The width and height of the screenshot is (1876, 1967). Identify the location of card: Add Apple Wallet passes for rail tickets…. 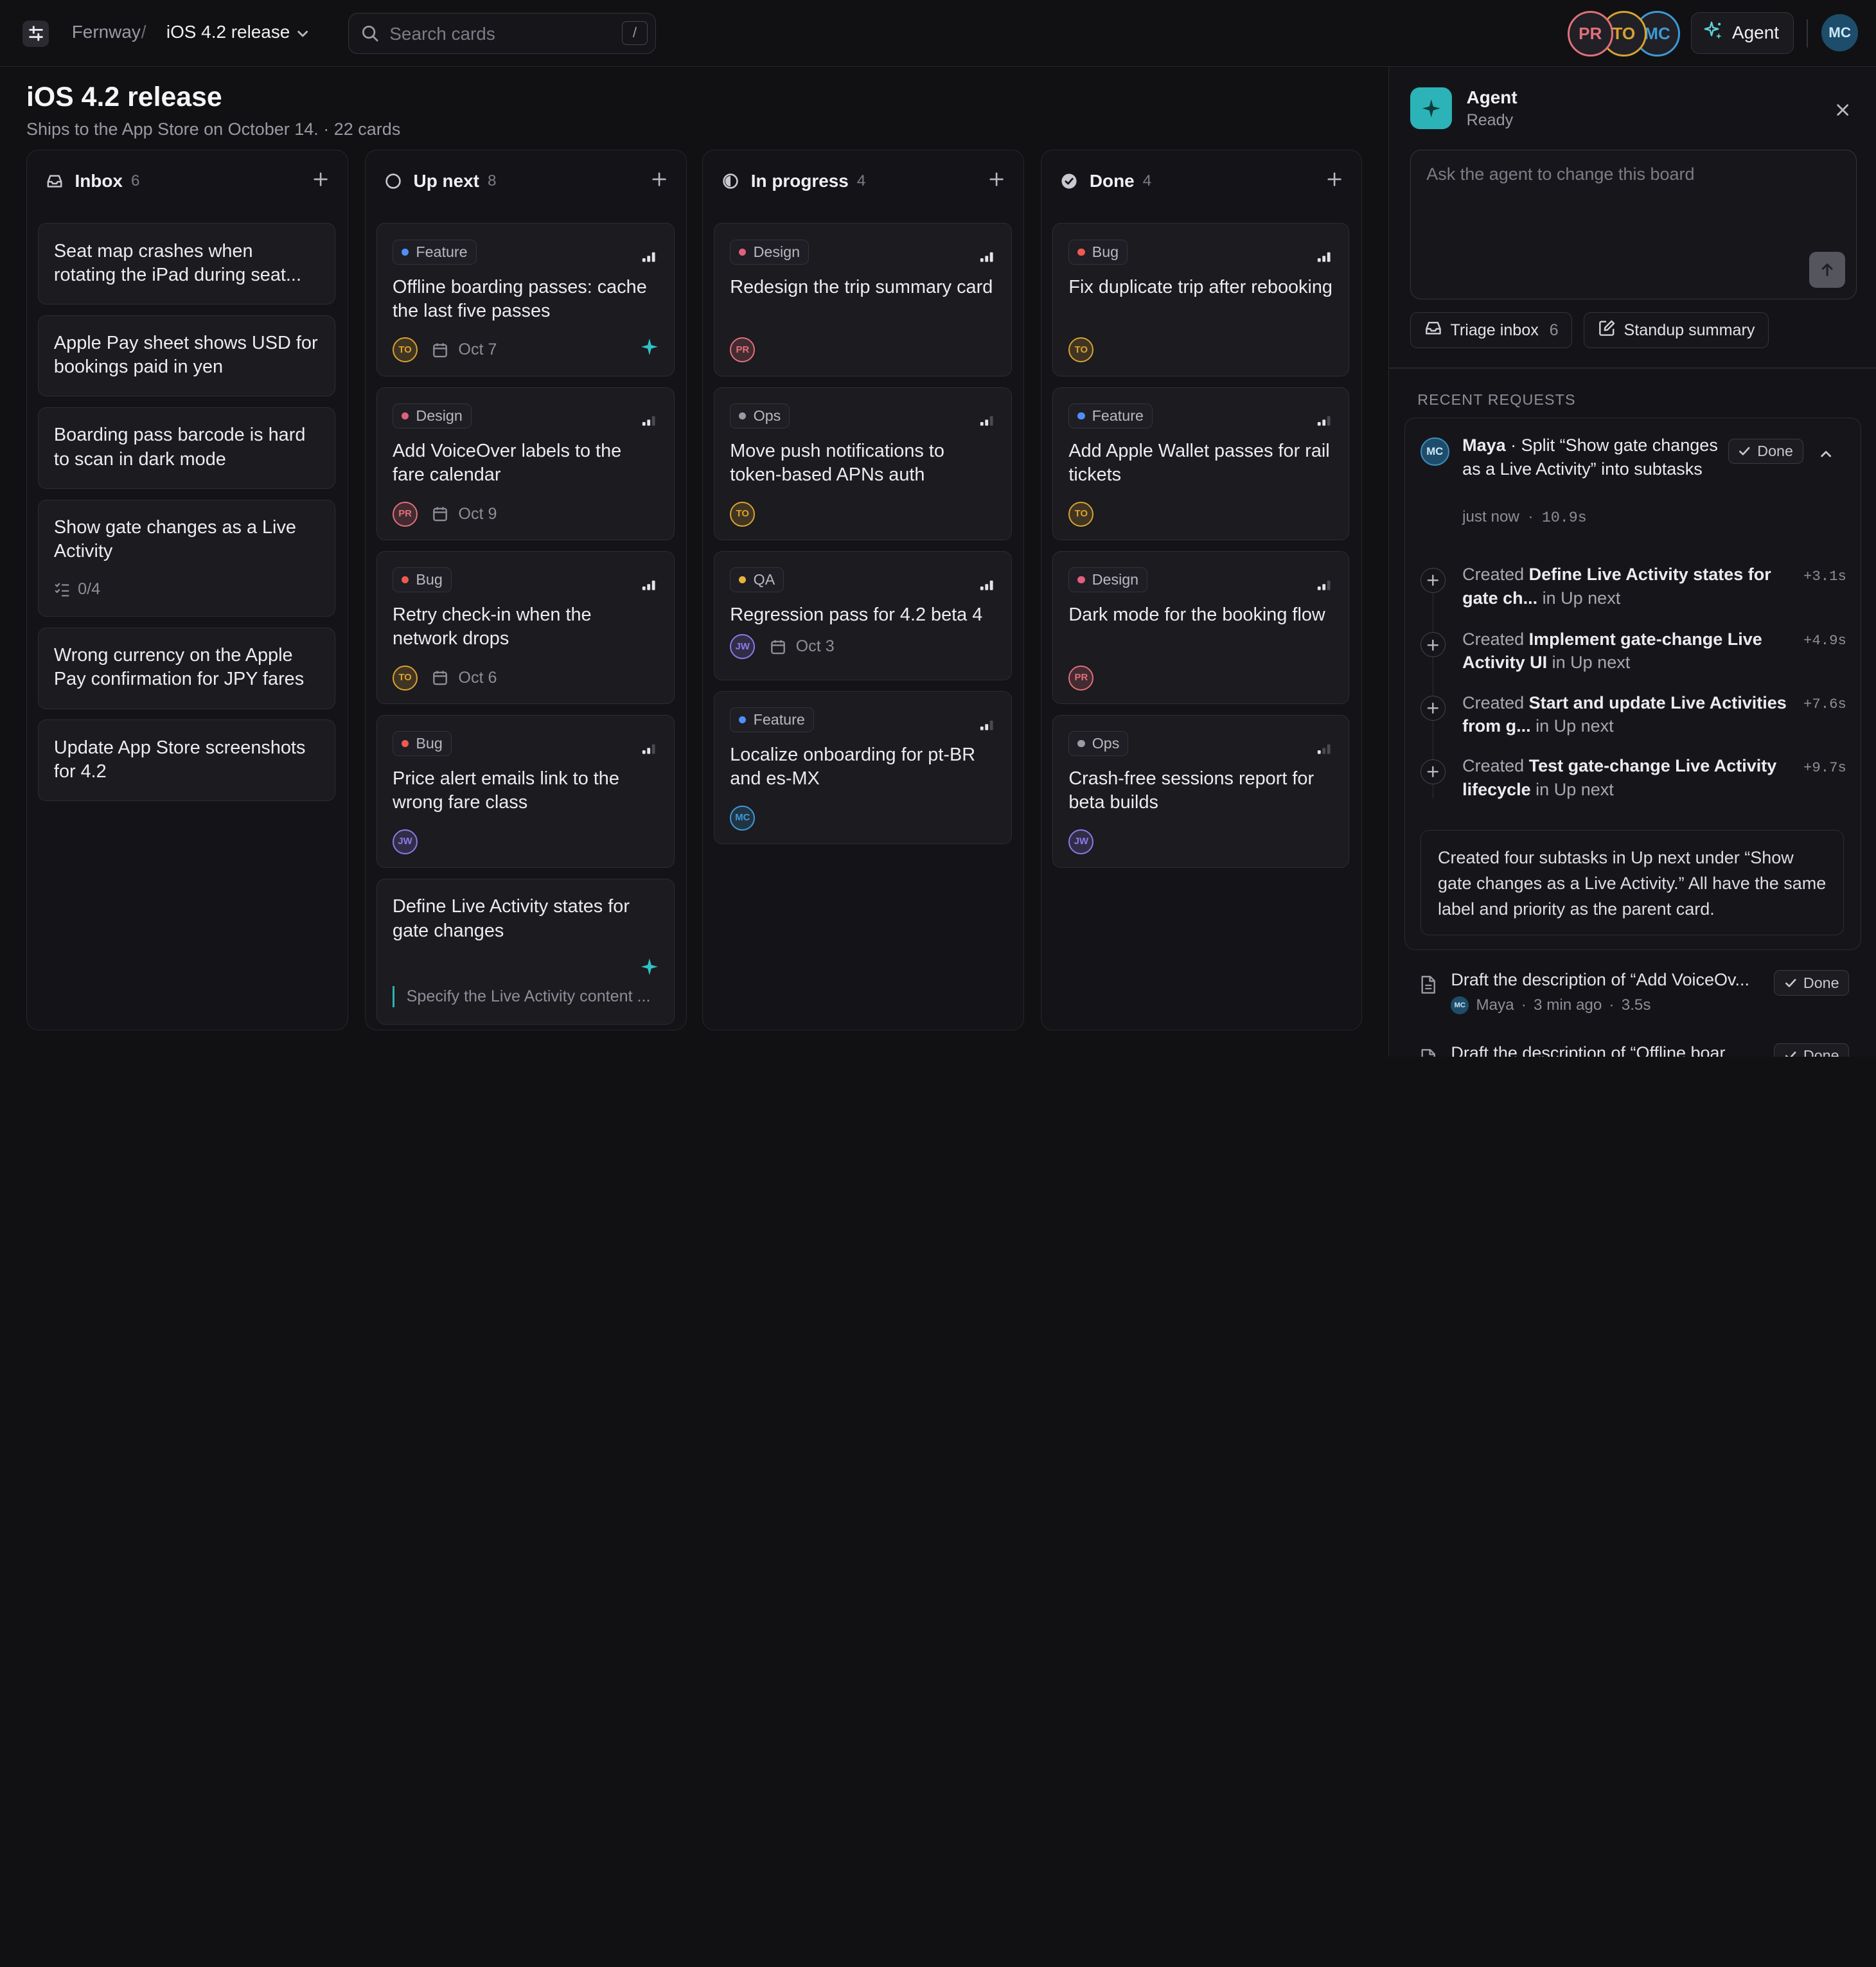
(1200, 463).